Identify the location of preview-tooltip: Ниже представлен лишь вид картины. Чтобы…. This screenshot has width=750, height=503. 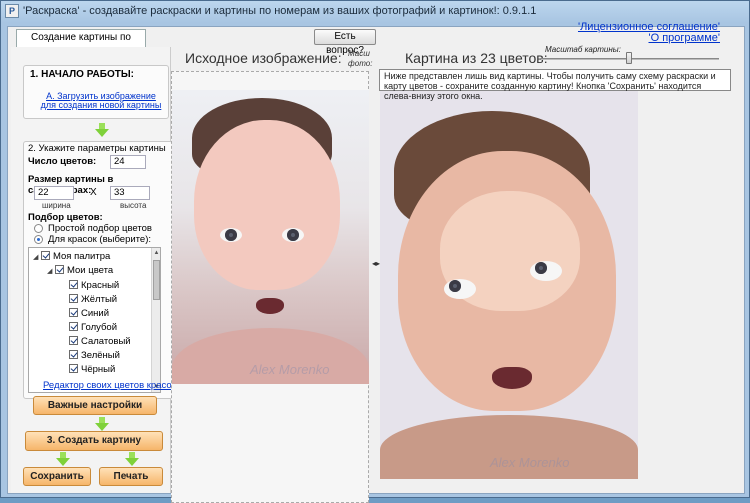
(555, 85).